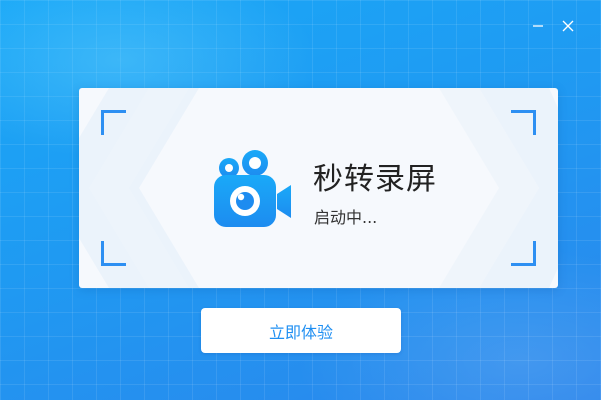  I want to click on close-button, so click(568, 26).